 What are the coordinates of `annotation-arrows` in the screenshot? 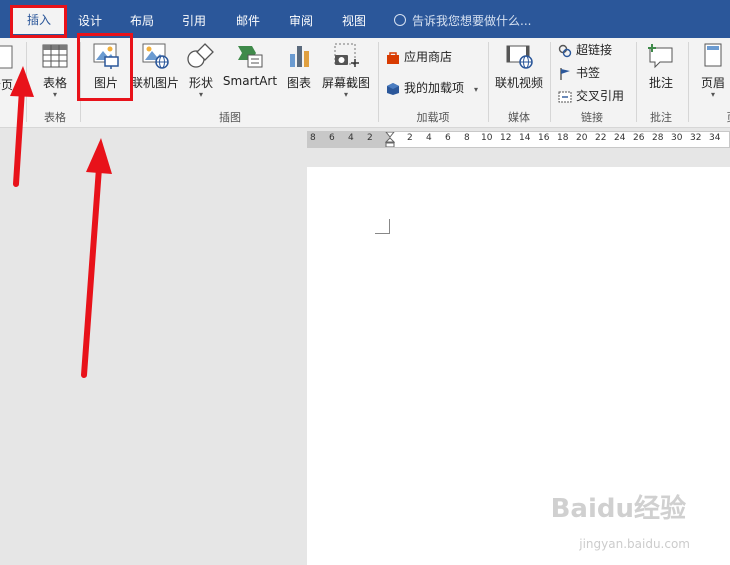 It's located at (61, 222).